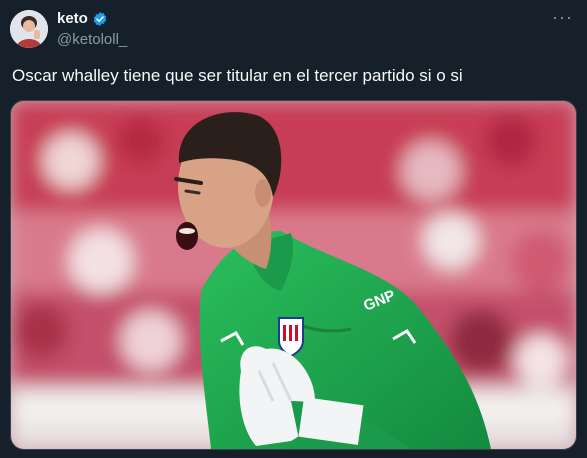 The width and height of the screenshot is (587, 458). Describe the element at coordinates (72, 18) in the screenshot. I see `author-name: keto` at that location.